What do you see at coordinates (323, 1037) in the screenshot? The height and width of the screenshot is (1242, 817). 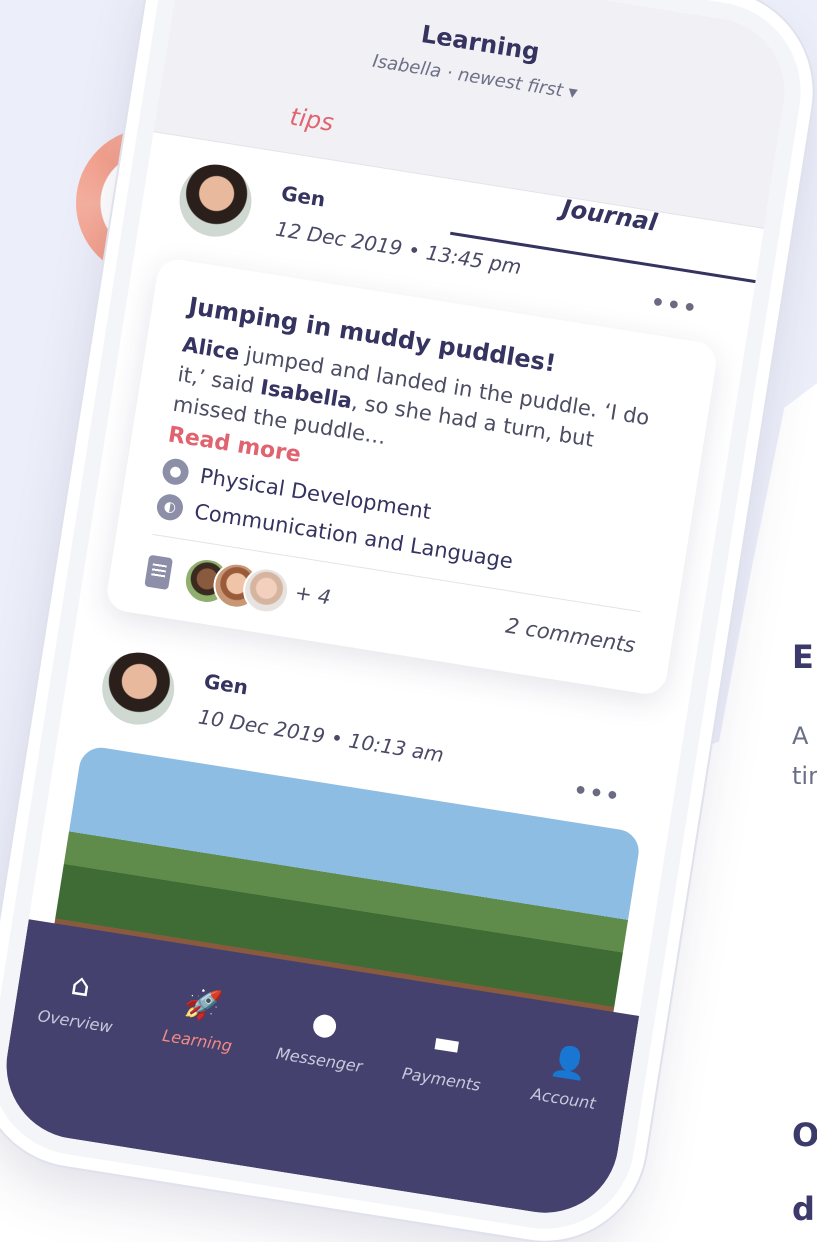 I see `nav-messenger: ● Messenger` at bounding box center [323, 1037].